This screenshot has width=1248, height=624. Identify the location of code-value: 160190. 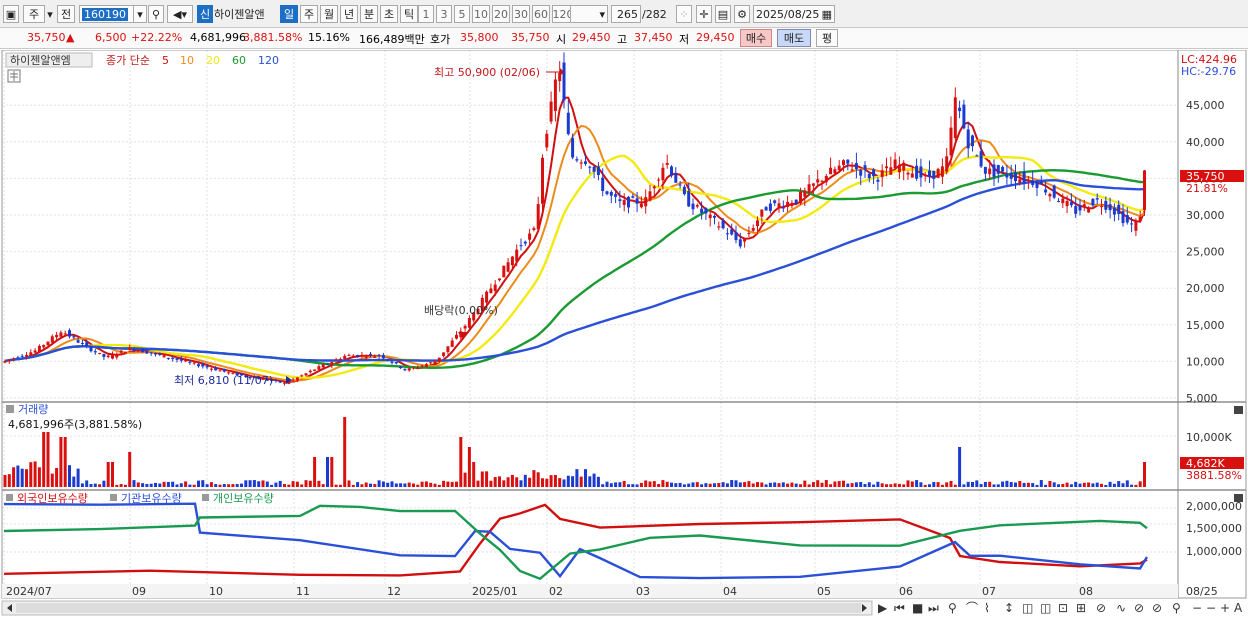
(105, 14).